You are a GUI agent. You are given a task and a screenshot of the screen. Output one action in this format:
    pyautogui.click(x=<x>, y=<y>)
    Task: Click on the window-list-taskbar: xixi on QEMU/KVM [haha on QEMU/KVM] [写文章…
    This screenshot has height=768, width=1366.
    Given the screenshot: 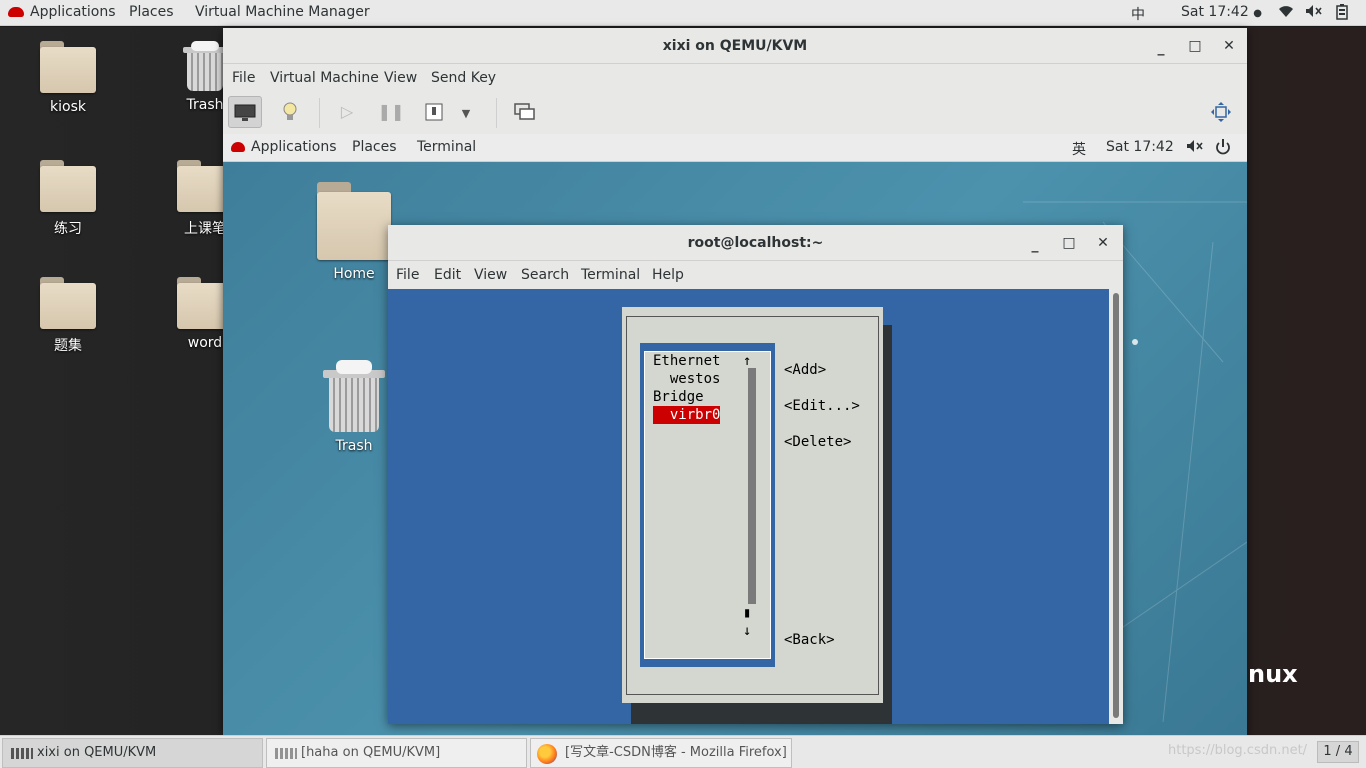 What is the action you would take?
    pyautogui.click(x=683, y=751)
    